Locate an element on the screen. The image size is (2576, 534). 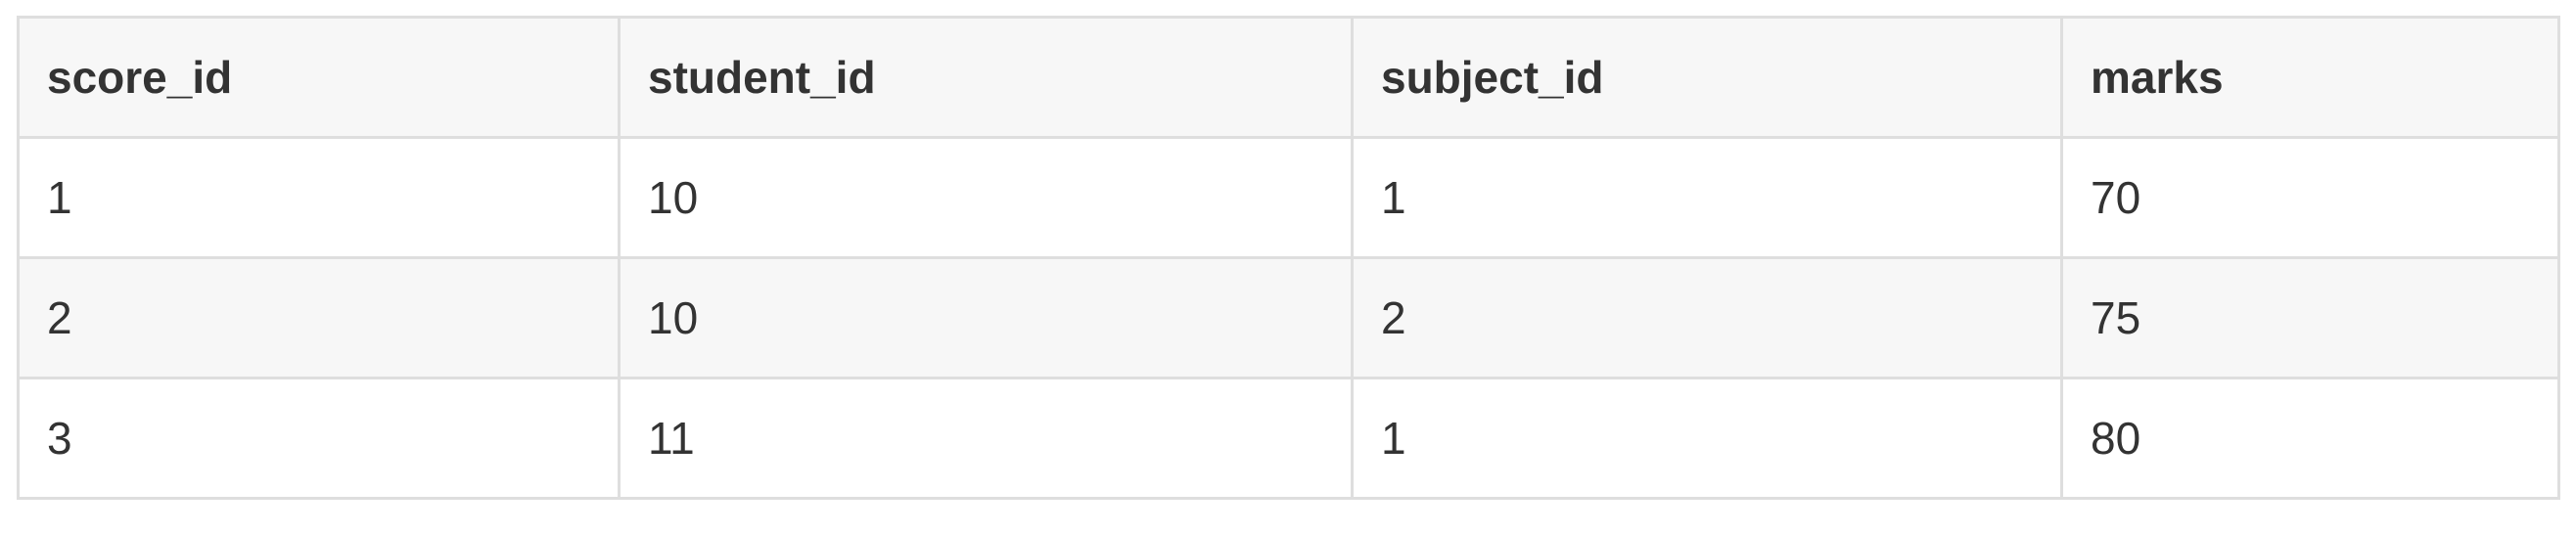
cell-marks: 70 is located at coordinates (2310, 197).